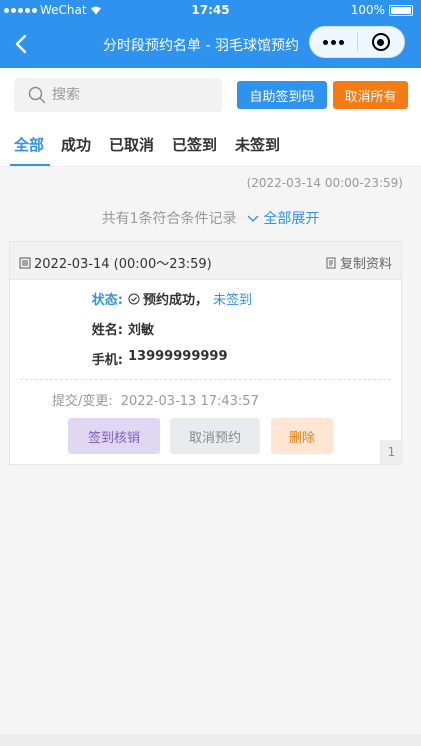 The height and width of the screenshot is (746, 421). Describe the element at coordinates (114, 436) in the screenshot. I see `checkin-verify-button: 签到核销` at that location.